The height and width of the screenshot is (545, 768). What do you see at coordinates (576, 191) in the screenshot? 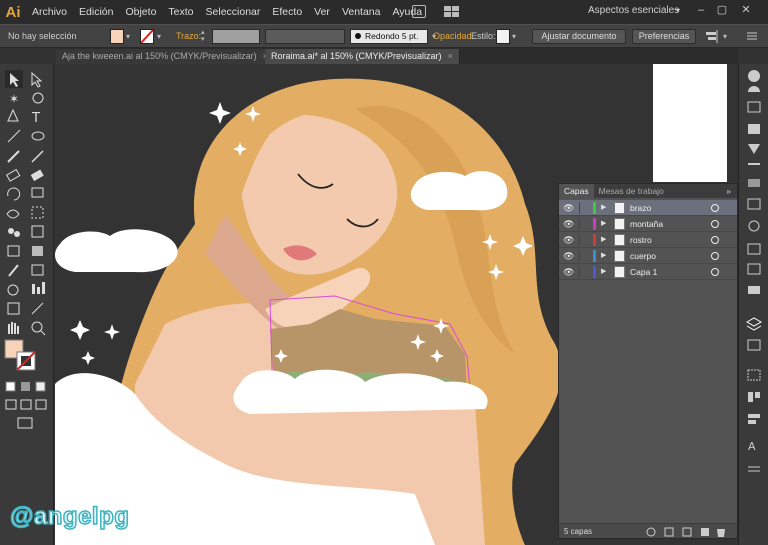
I see `tab-capas: Capas` at bounding box center [576, 191].